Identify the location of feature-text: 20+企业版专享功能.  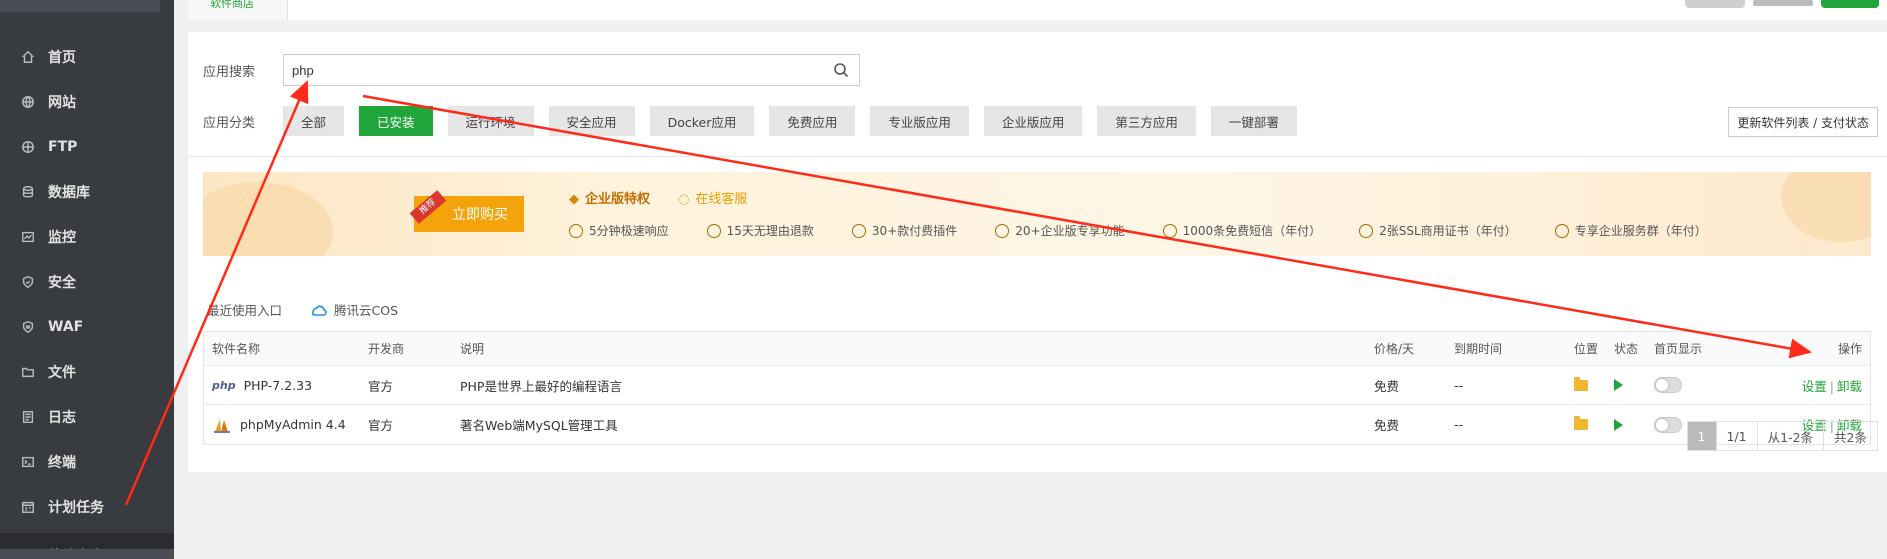
(1070, 231).